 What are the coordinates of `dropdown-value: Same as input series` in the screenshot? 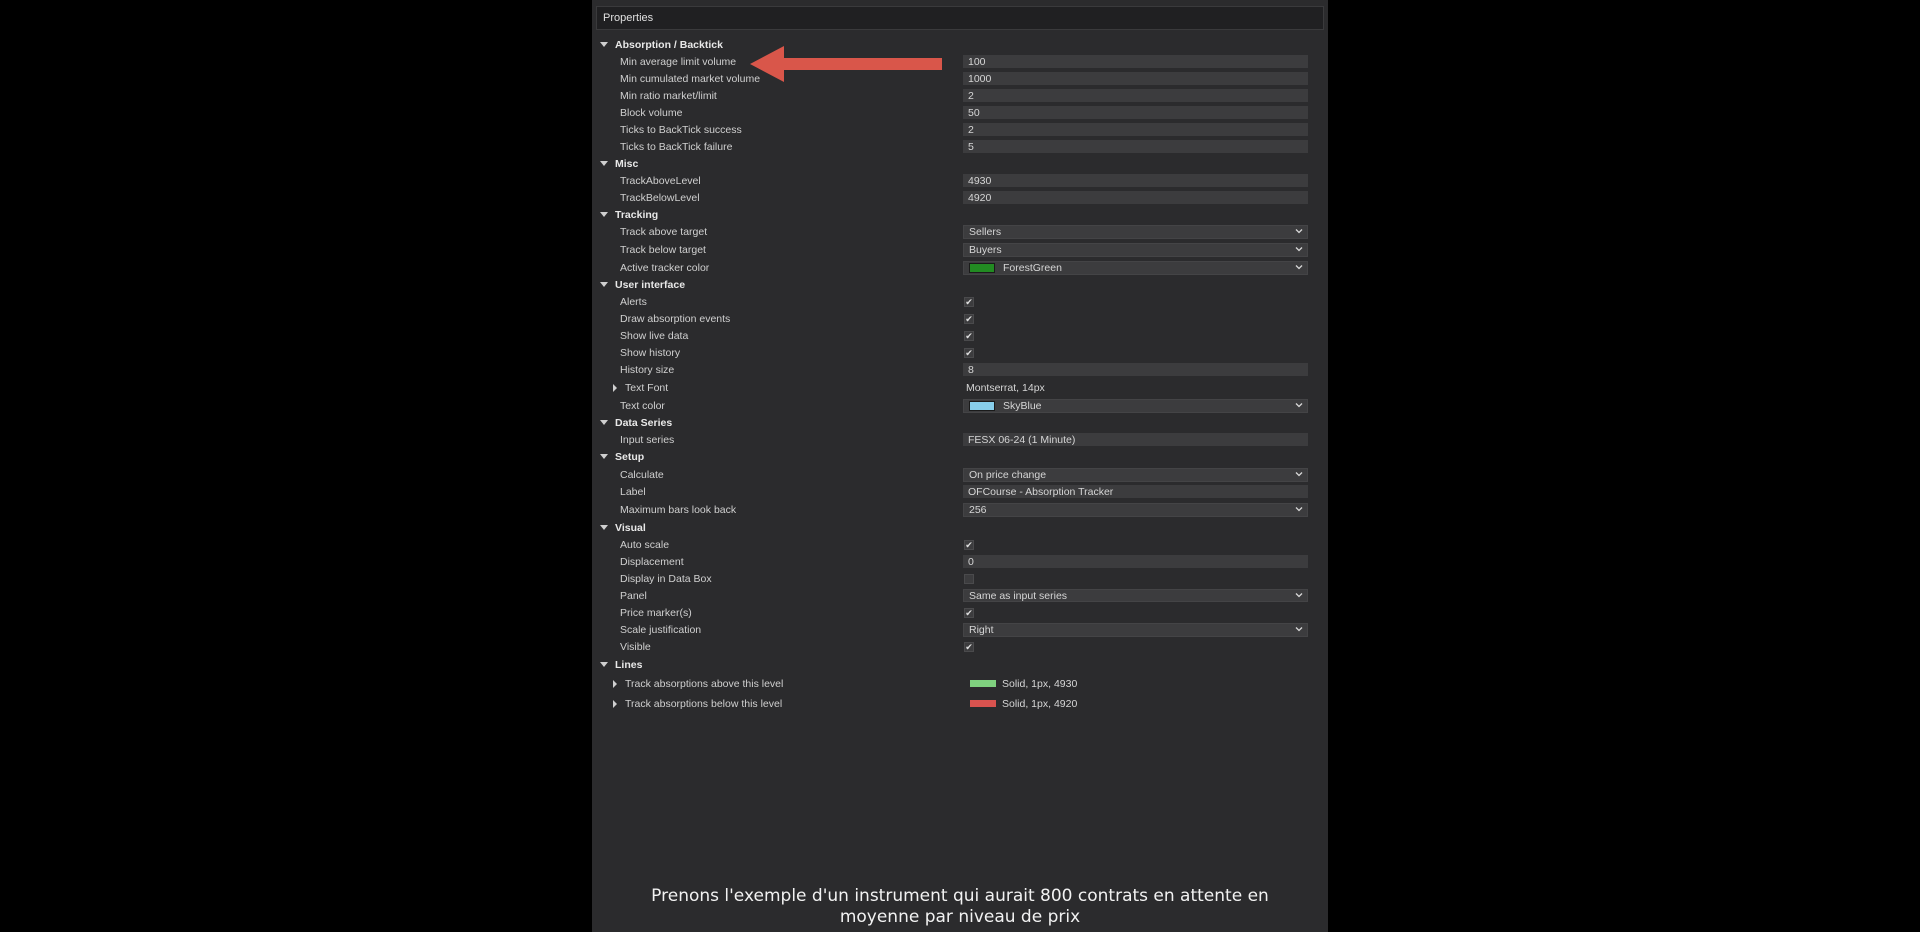 It's located at (1018, 595).